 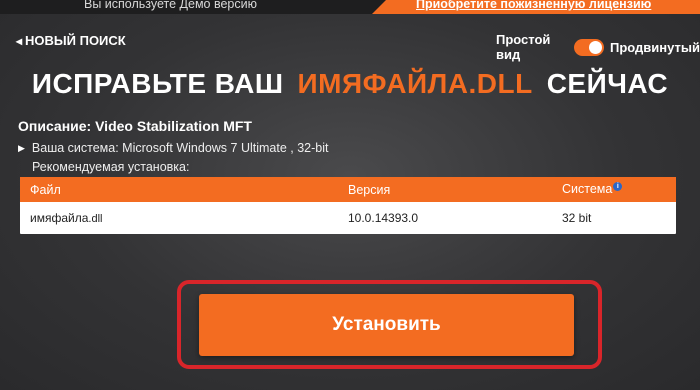 I want to click on view-mode-switch: Простой вид Продвинутый, so click(x=598, y=47).